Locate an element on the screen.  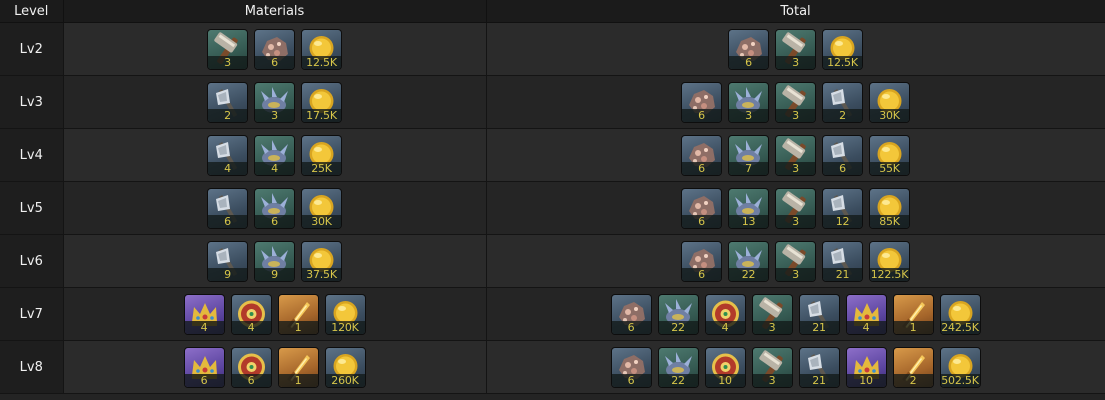
material-item-crown: 4 is located at coordinates (204, 314).